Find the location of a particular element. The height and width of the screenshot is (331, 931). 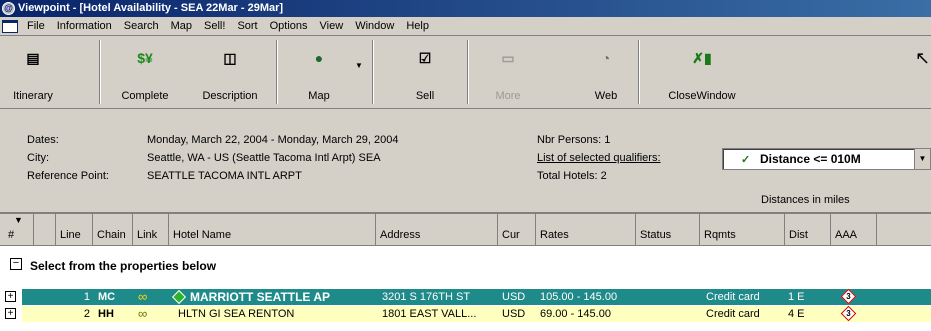

description-label: Description is located at coordinates (230, 96).